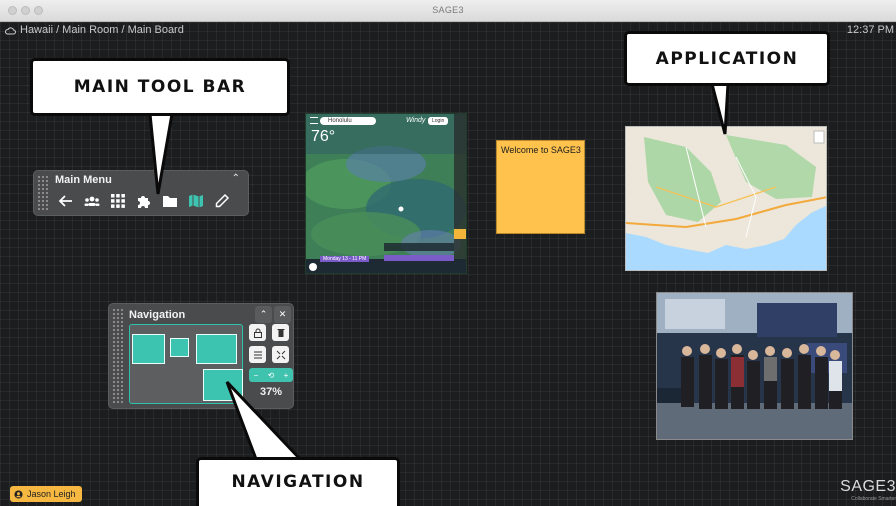  Describe the element at coordinates (222, 201) in the screenshot. I see `pencil-icon` at that location.